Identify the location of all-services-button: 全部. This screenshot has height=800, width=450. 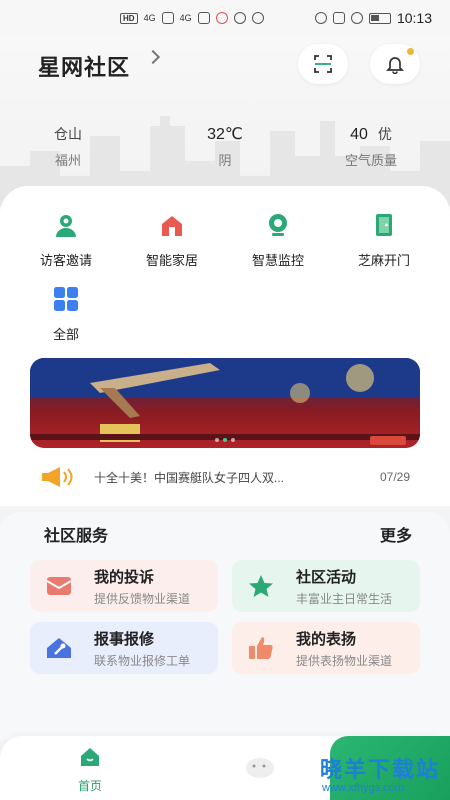
(66, 312).